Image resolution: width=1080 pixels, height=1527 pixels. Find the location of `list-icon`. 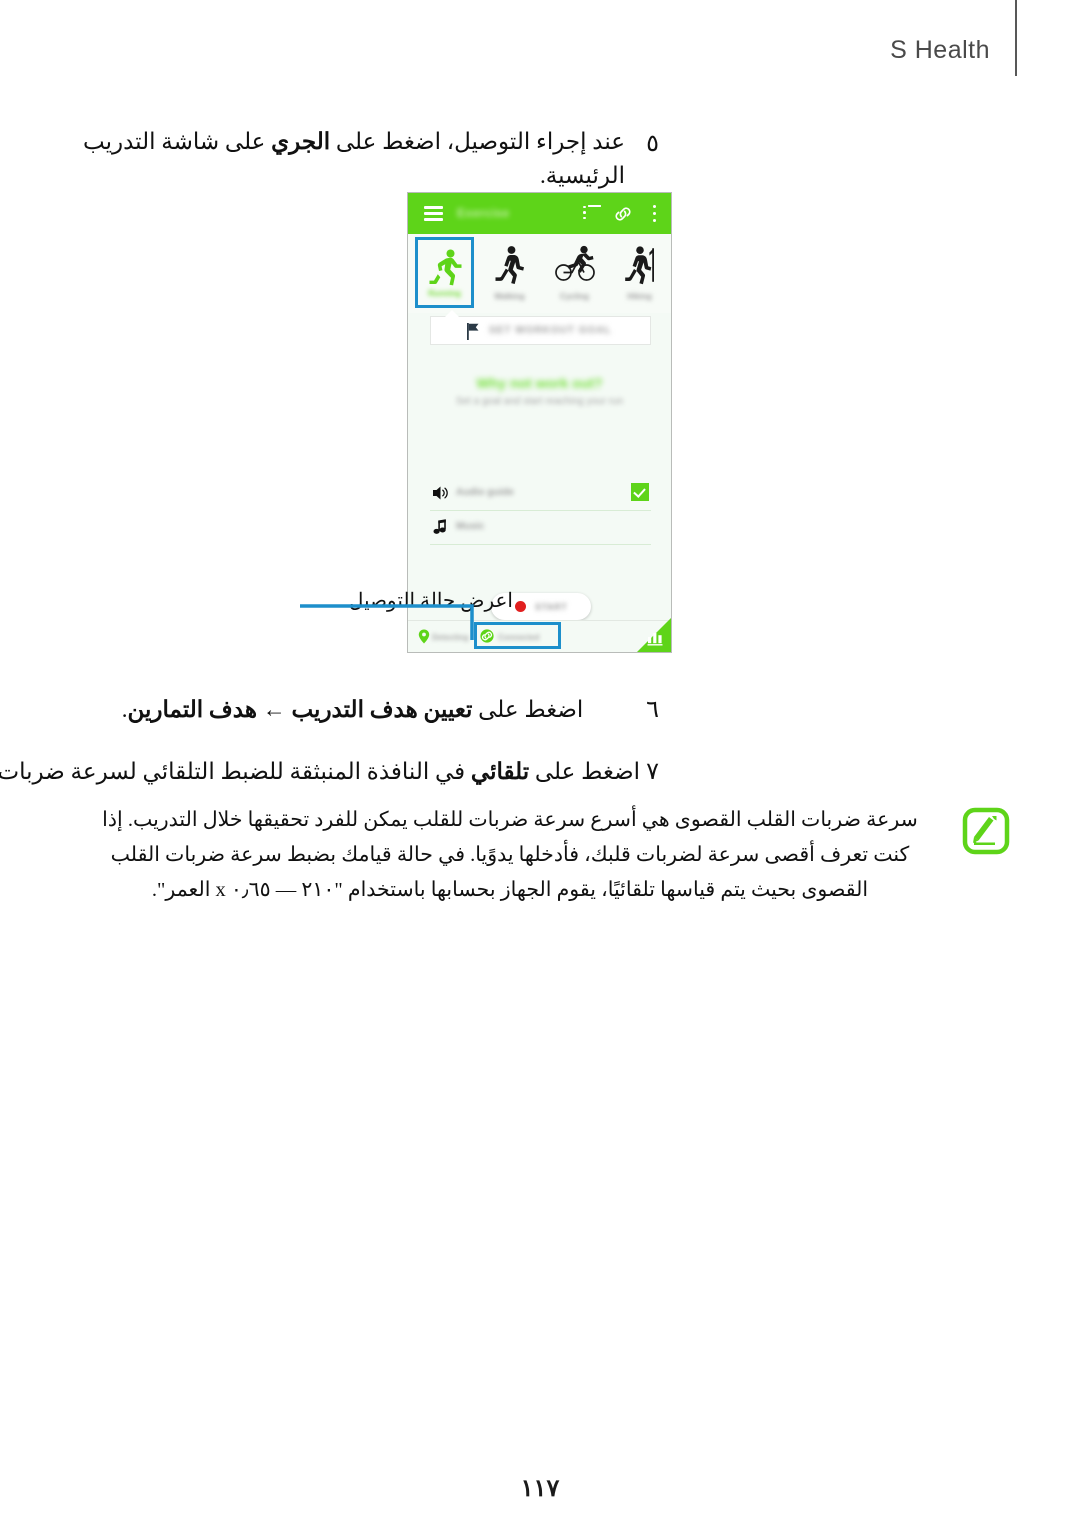

list-icon is located at coordinates (592, 213).